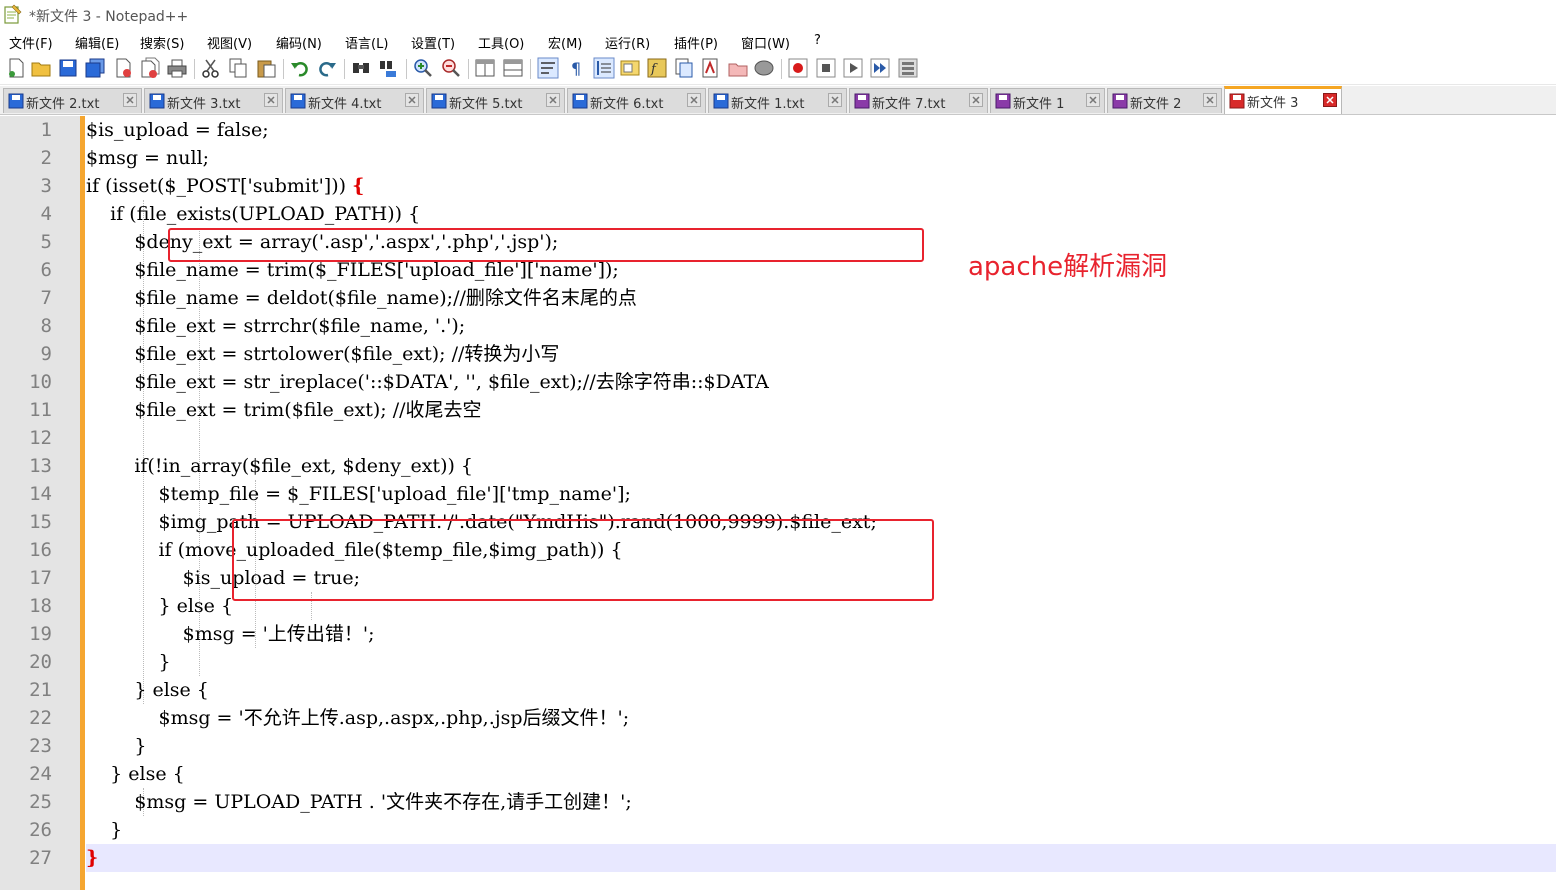 The image size is (1556, 890). I want to click on line-number: 6, so click(46, 270).